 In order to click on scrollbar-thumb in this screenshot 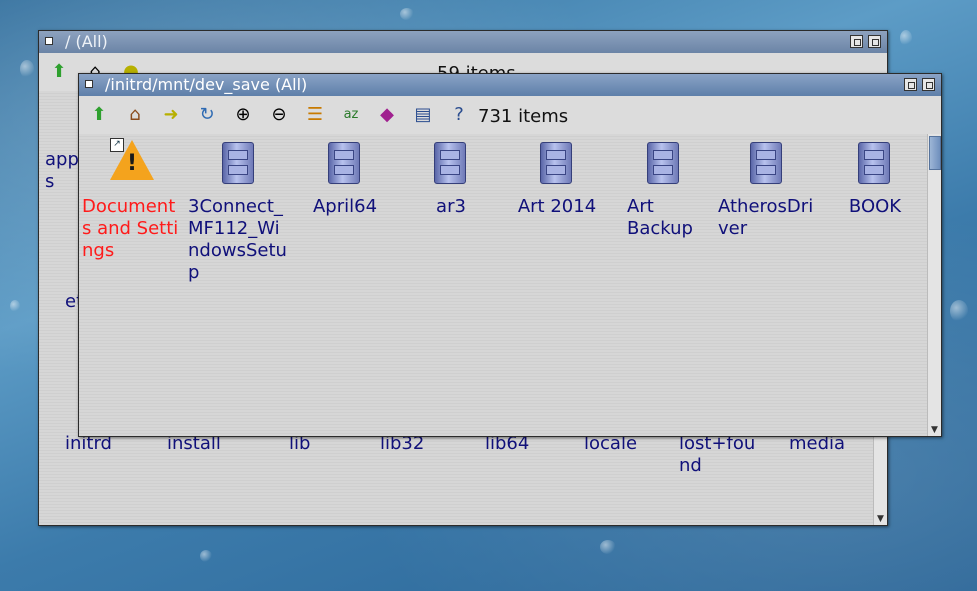, I will do `click(935, 153)`.